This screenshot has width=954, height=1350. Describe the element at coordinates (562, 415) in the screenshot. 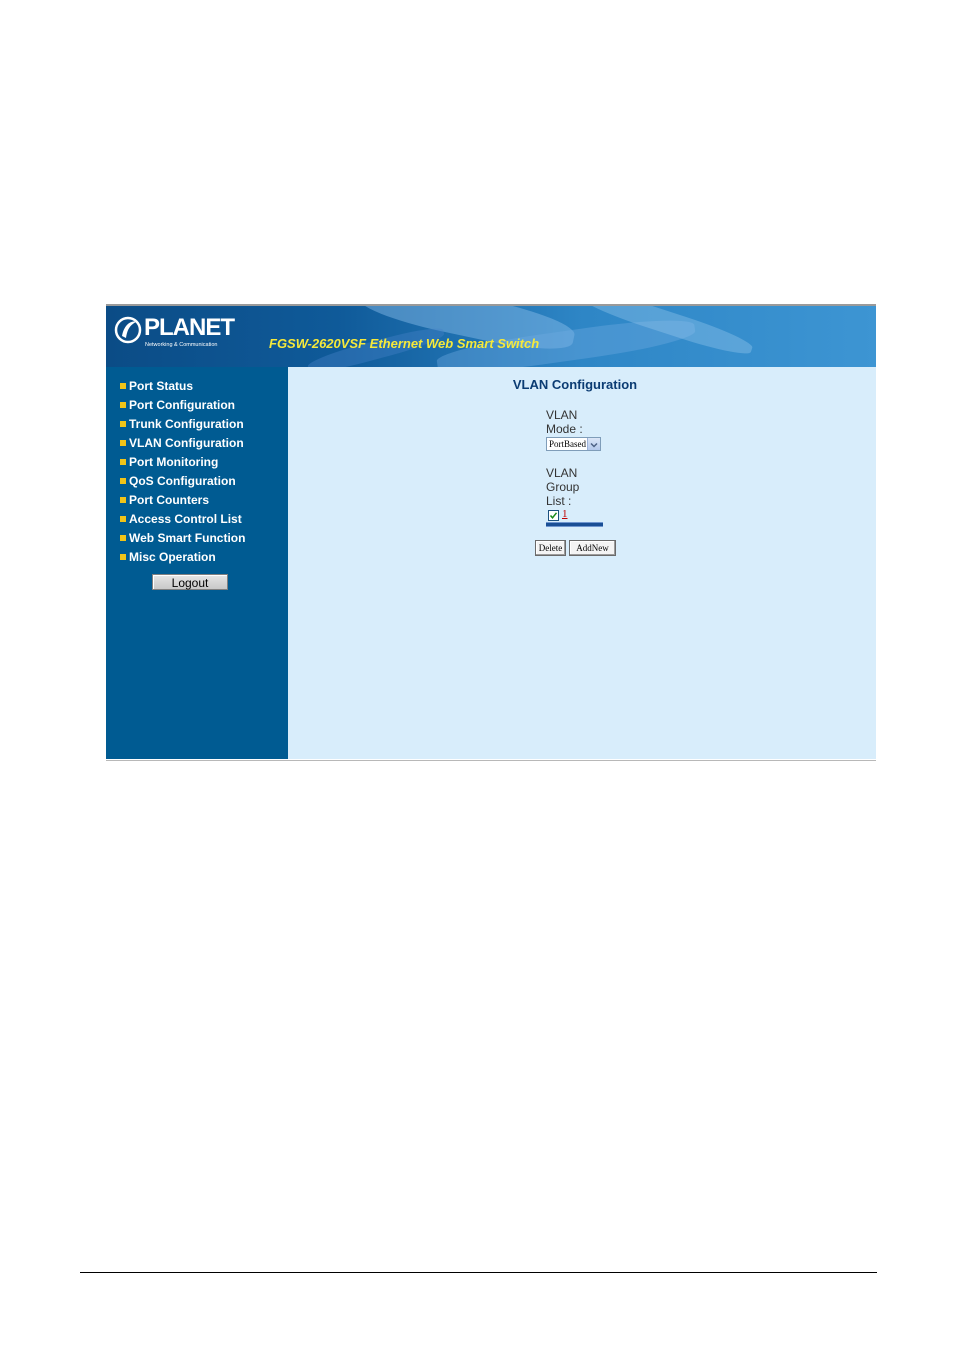

I see `vlan-mode-label-1: VLAN` at that location.